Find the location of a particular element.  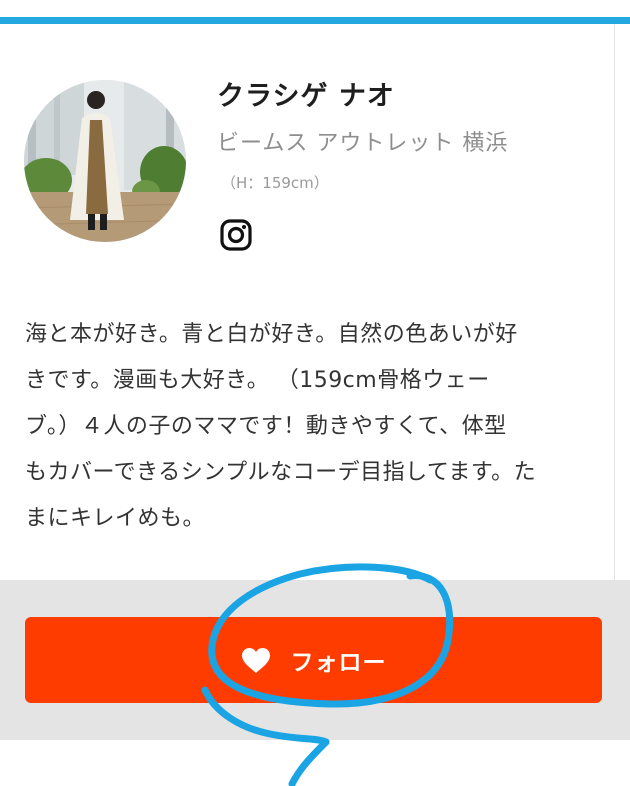

right-divider is located at coordinates (614, 302).